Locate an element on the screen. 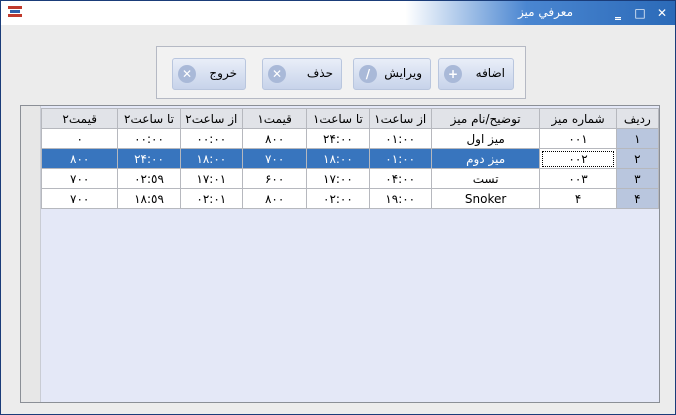 The height and width of the screenshot is (415, 676). title-bar: معرفي ميز ‗ □ ✕ is located at coordinates (338, 13).